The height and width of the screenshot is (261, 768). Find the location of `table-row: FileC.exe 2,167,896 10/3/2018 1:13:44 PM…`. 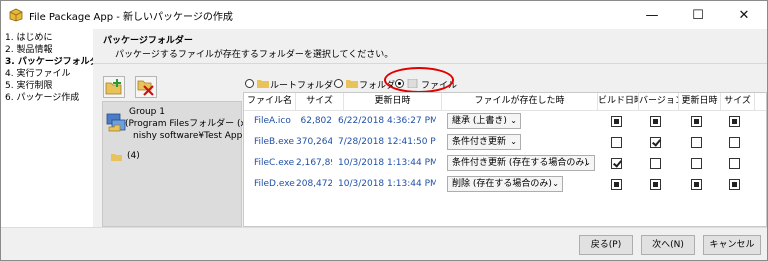

table-row: FileC.exe 2,167,896 10/3/2018 1:13:44 PM… is located at coordinates (505, 163).